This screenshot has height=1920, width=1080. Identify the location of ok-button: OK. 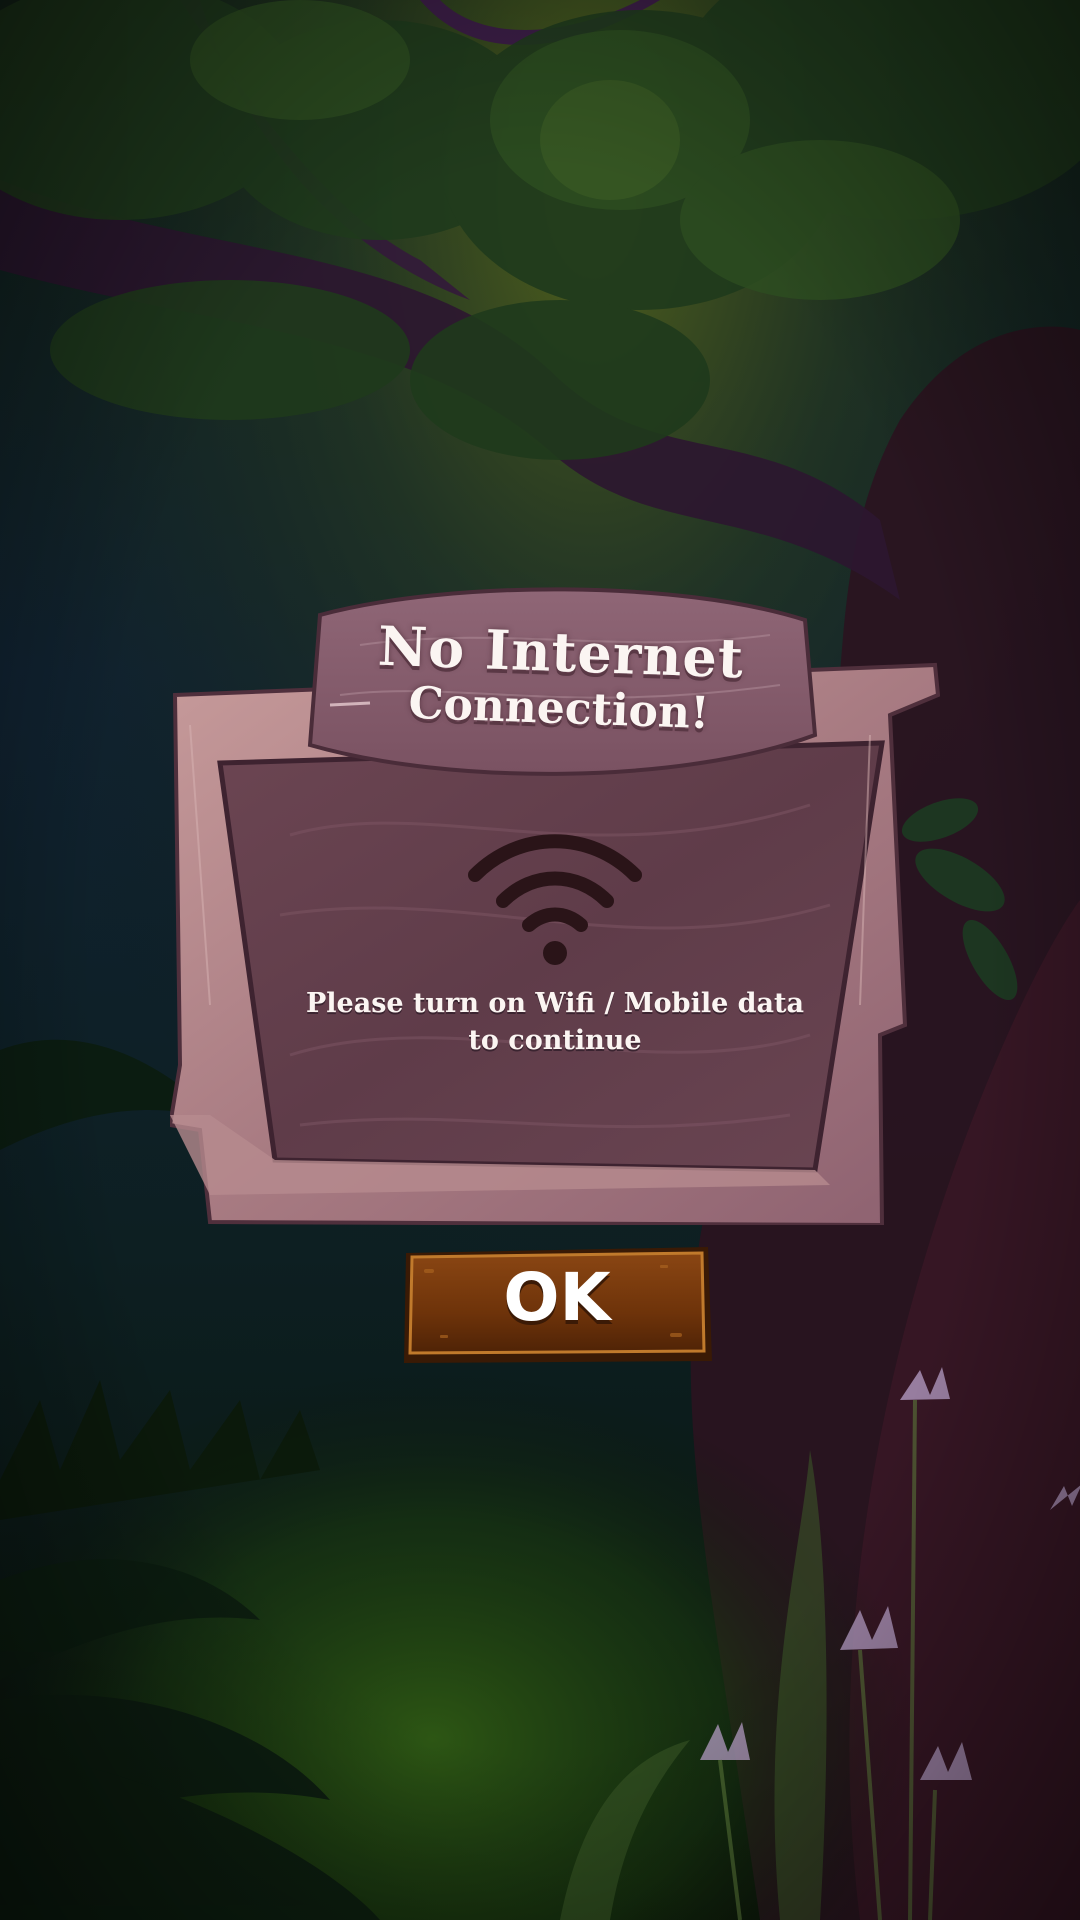
(557, 1305).